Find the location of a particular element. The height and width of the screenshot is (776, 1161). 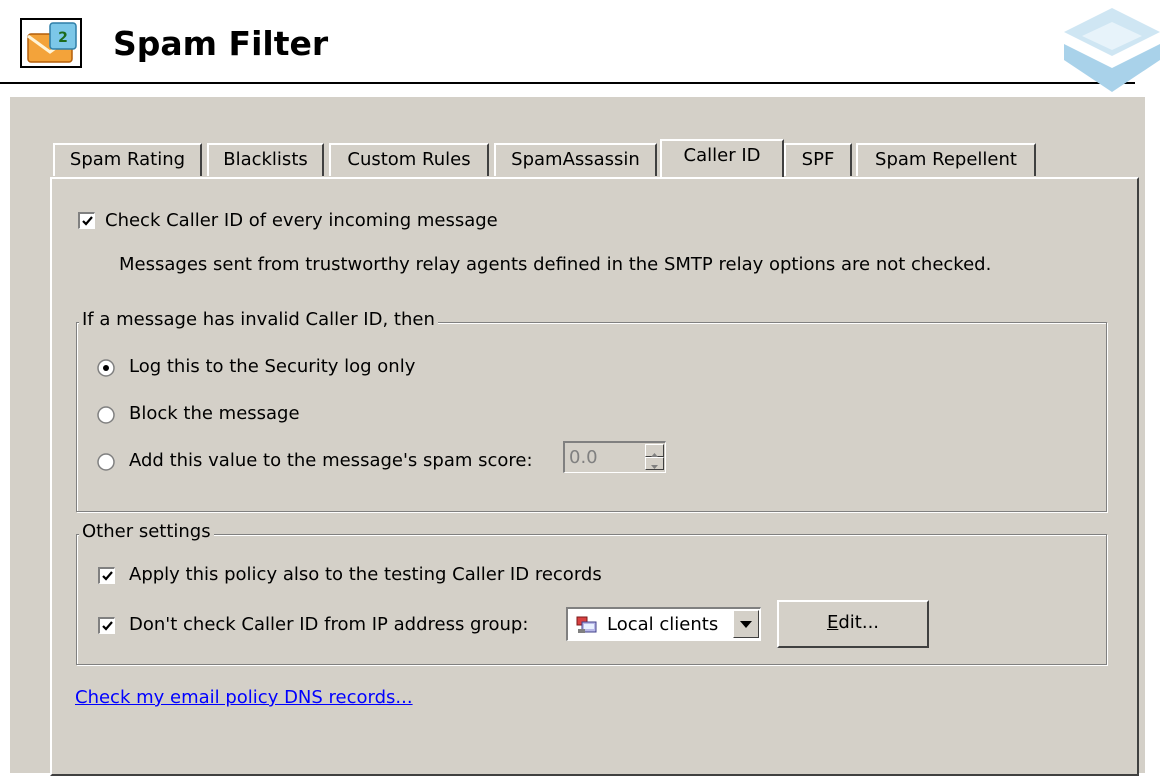

svg-text: 2 is located at coordinates (63, 38).